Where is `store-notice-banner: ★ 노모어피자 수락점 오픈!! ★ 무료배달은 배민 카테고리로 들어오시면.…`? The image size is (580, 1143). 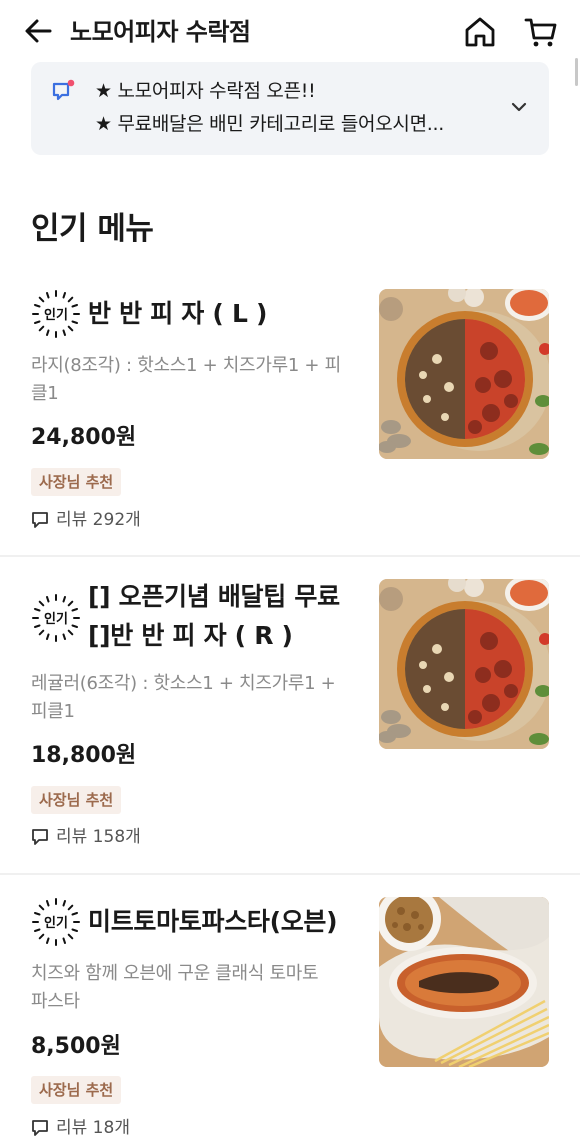 store-notice-banner: ★ 노모어피자 수락점 오픈!! ★ 무료배달은 배민 카테고리로 들어오시면.… is located at coordinates (290, 108).